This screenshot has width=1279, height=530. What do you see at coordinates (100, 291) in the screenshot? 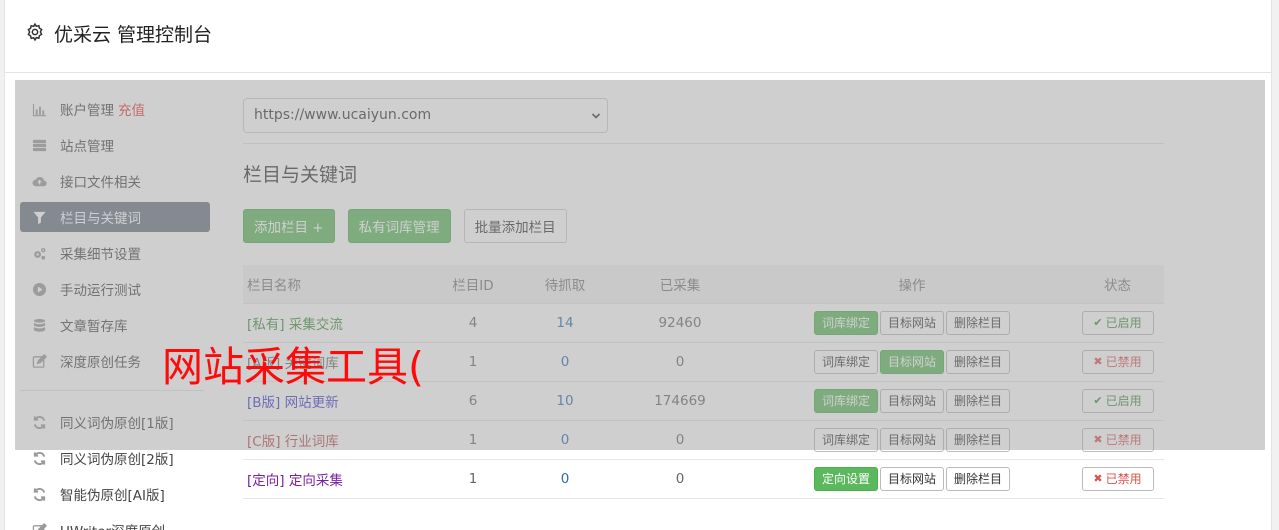
I see `sidebar-item-label: 手动运行测试` at bounding box center [100, 291].